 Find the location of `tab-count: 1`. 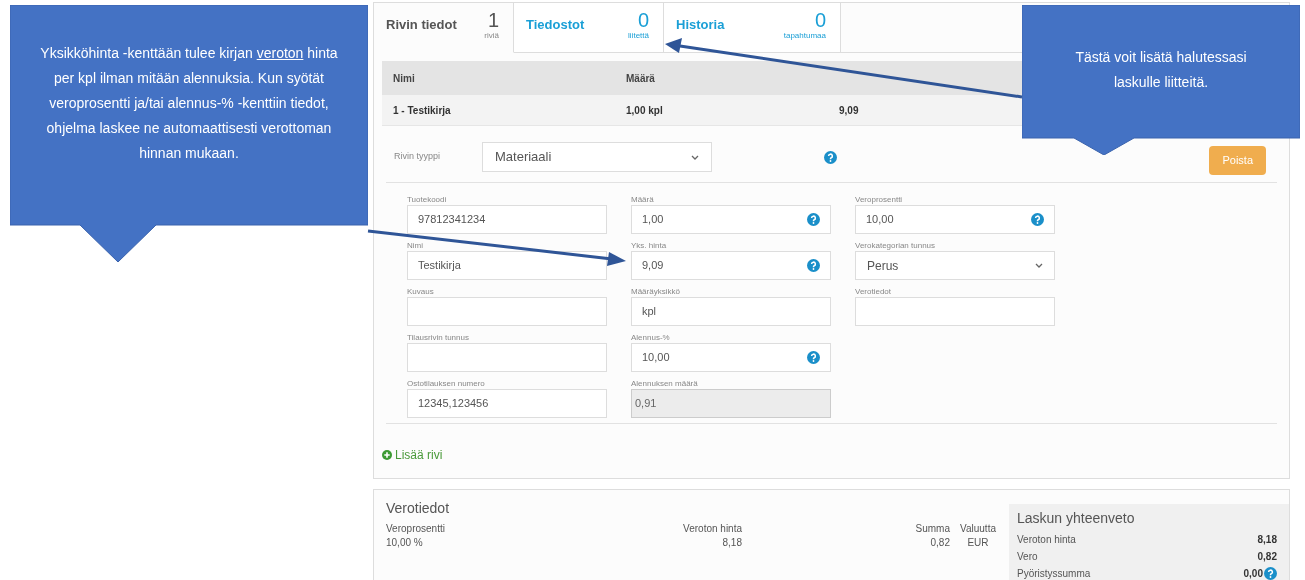

tab-count: 1 is located at coordinates (493, 20).